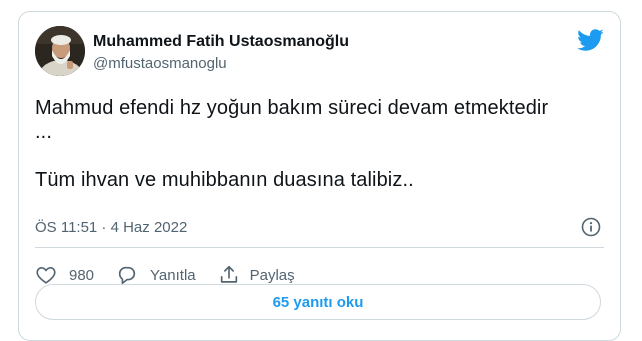 Image resolution: width=642 pixels, height=341 pixels. Describe the element at coordinates (46, 275) in the screenshot. I see `heart-icon` at that location.